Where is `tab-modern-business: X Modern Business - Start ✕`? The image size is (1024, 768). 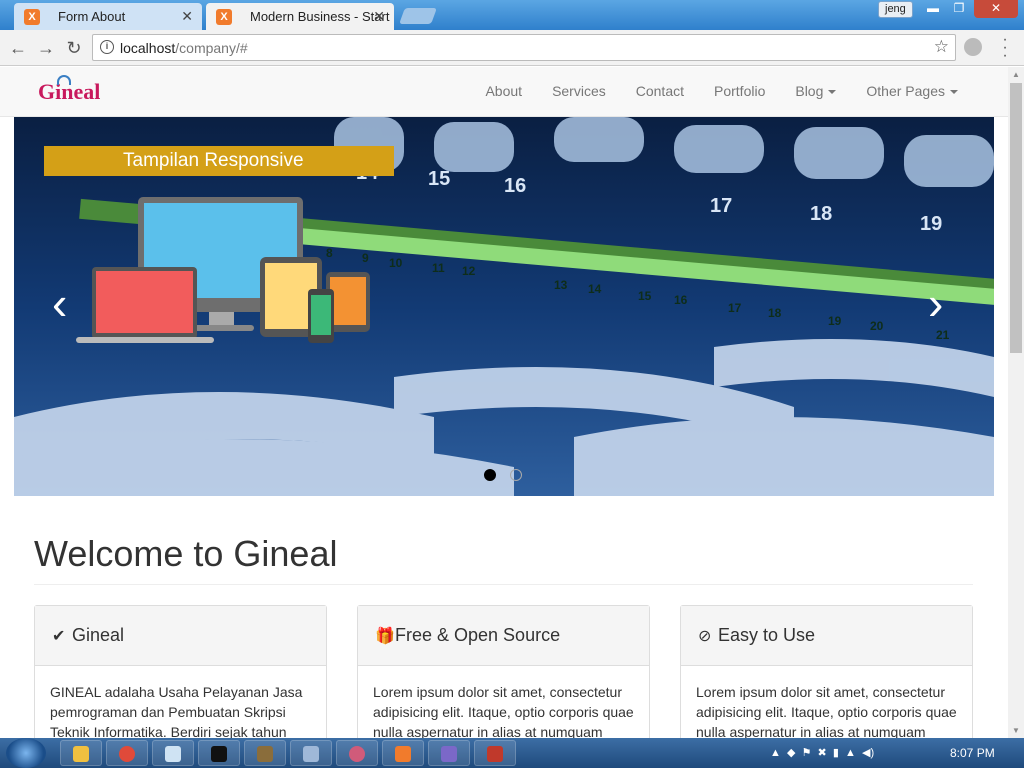 tab-modern-business: X Modern Business - Start ✕ is located at coordinates (300, 16).